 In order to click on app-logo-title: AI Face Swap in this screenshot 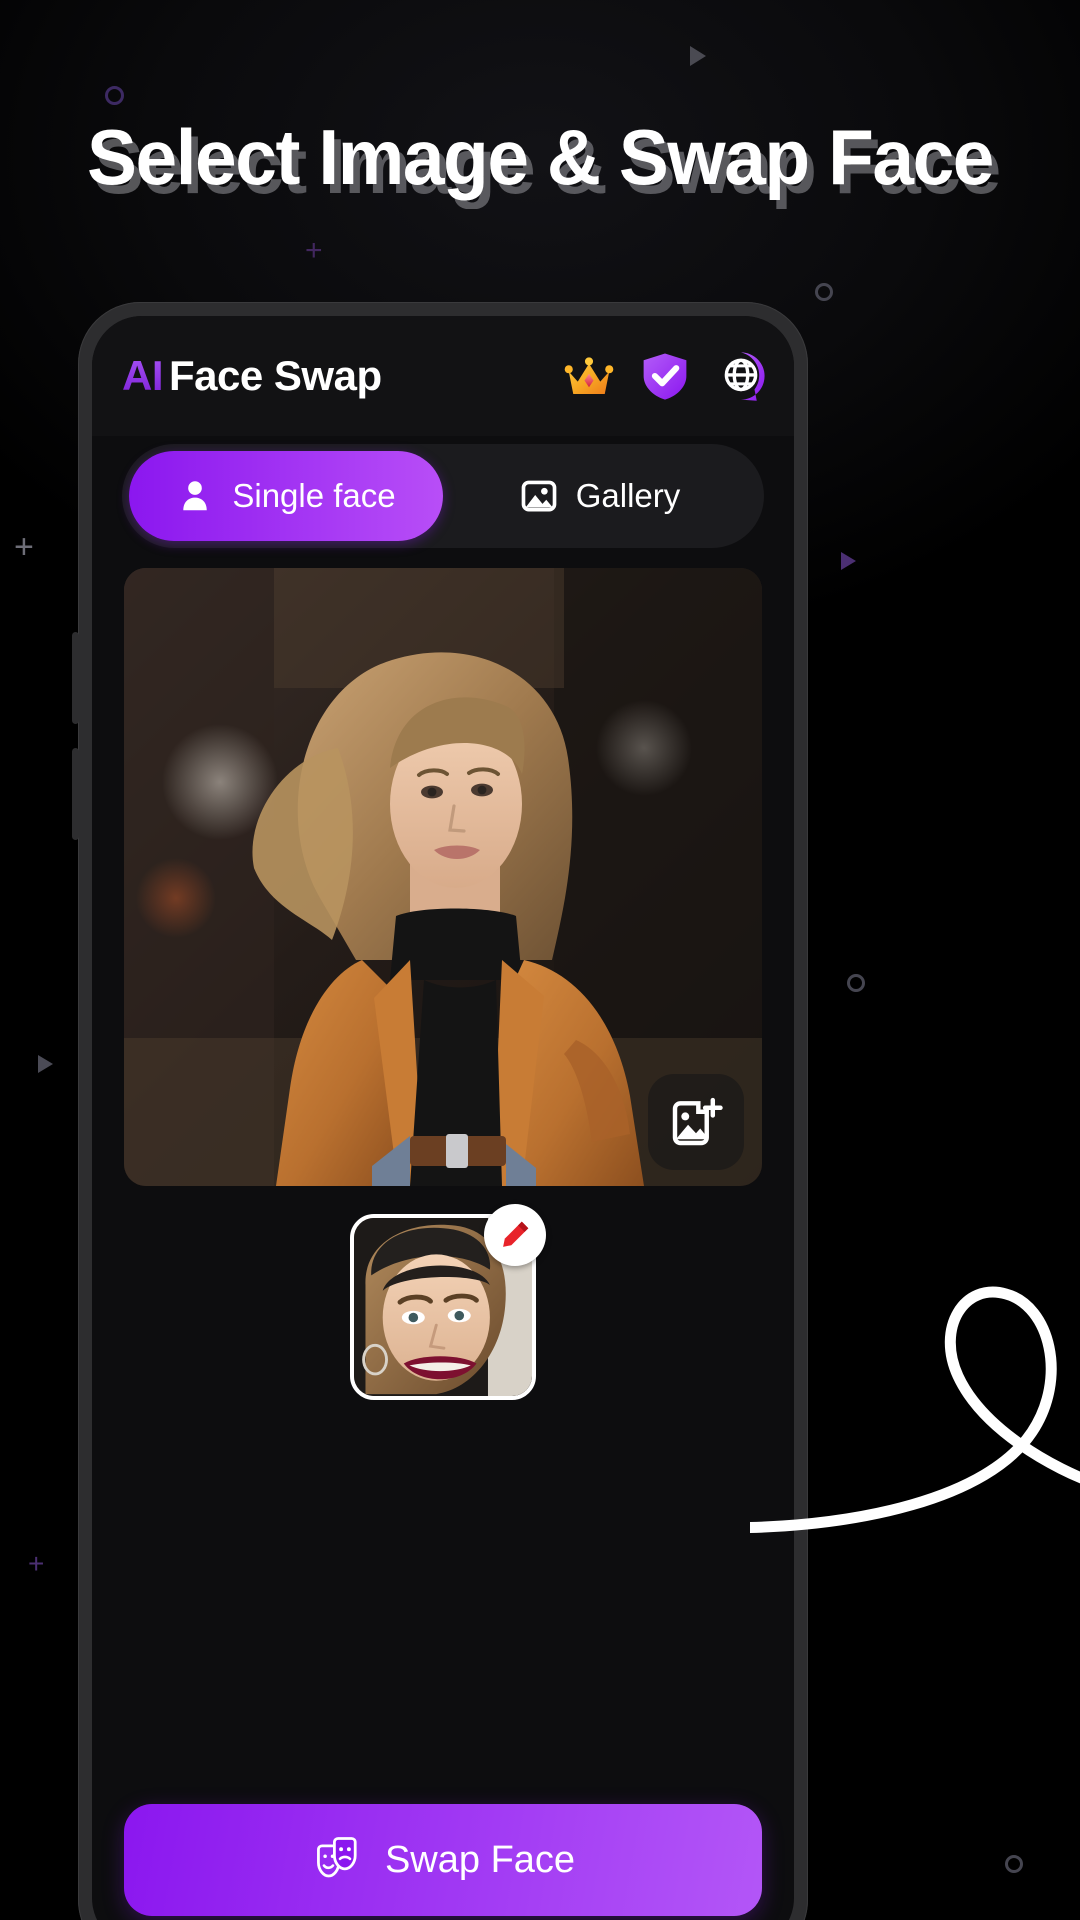, I will do `click(252, 376)`.